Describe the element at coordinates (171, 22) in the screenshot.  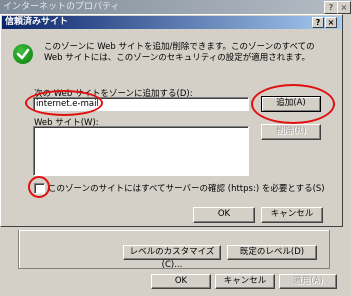
I see `dialog-titlebar: 信頼済みサイト ? ×` at that location.